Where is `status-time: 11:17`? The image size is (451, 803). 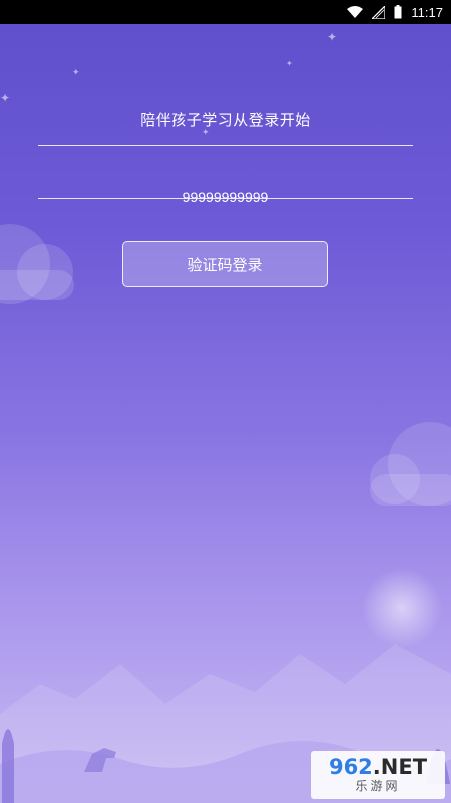 status-time: 11:17 is located at coordinates (427, 12).